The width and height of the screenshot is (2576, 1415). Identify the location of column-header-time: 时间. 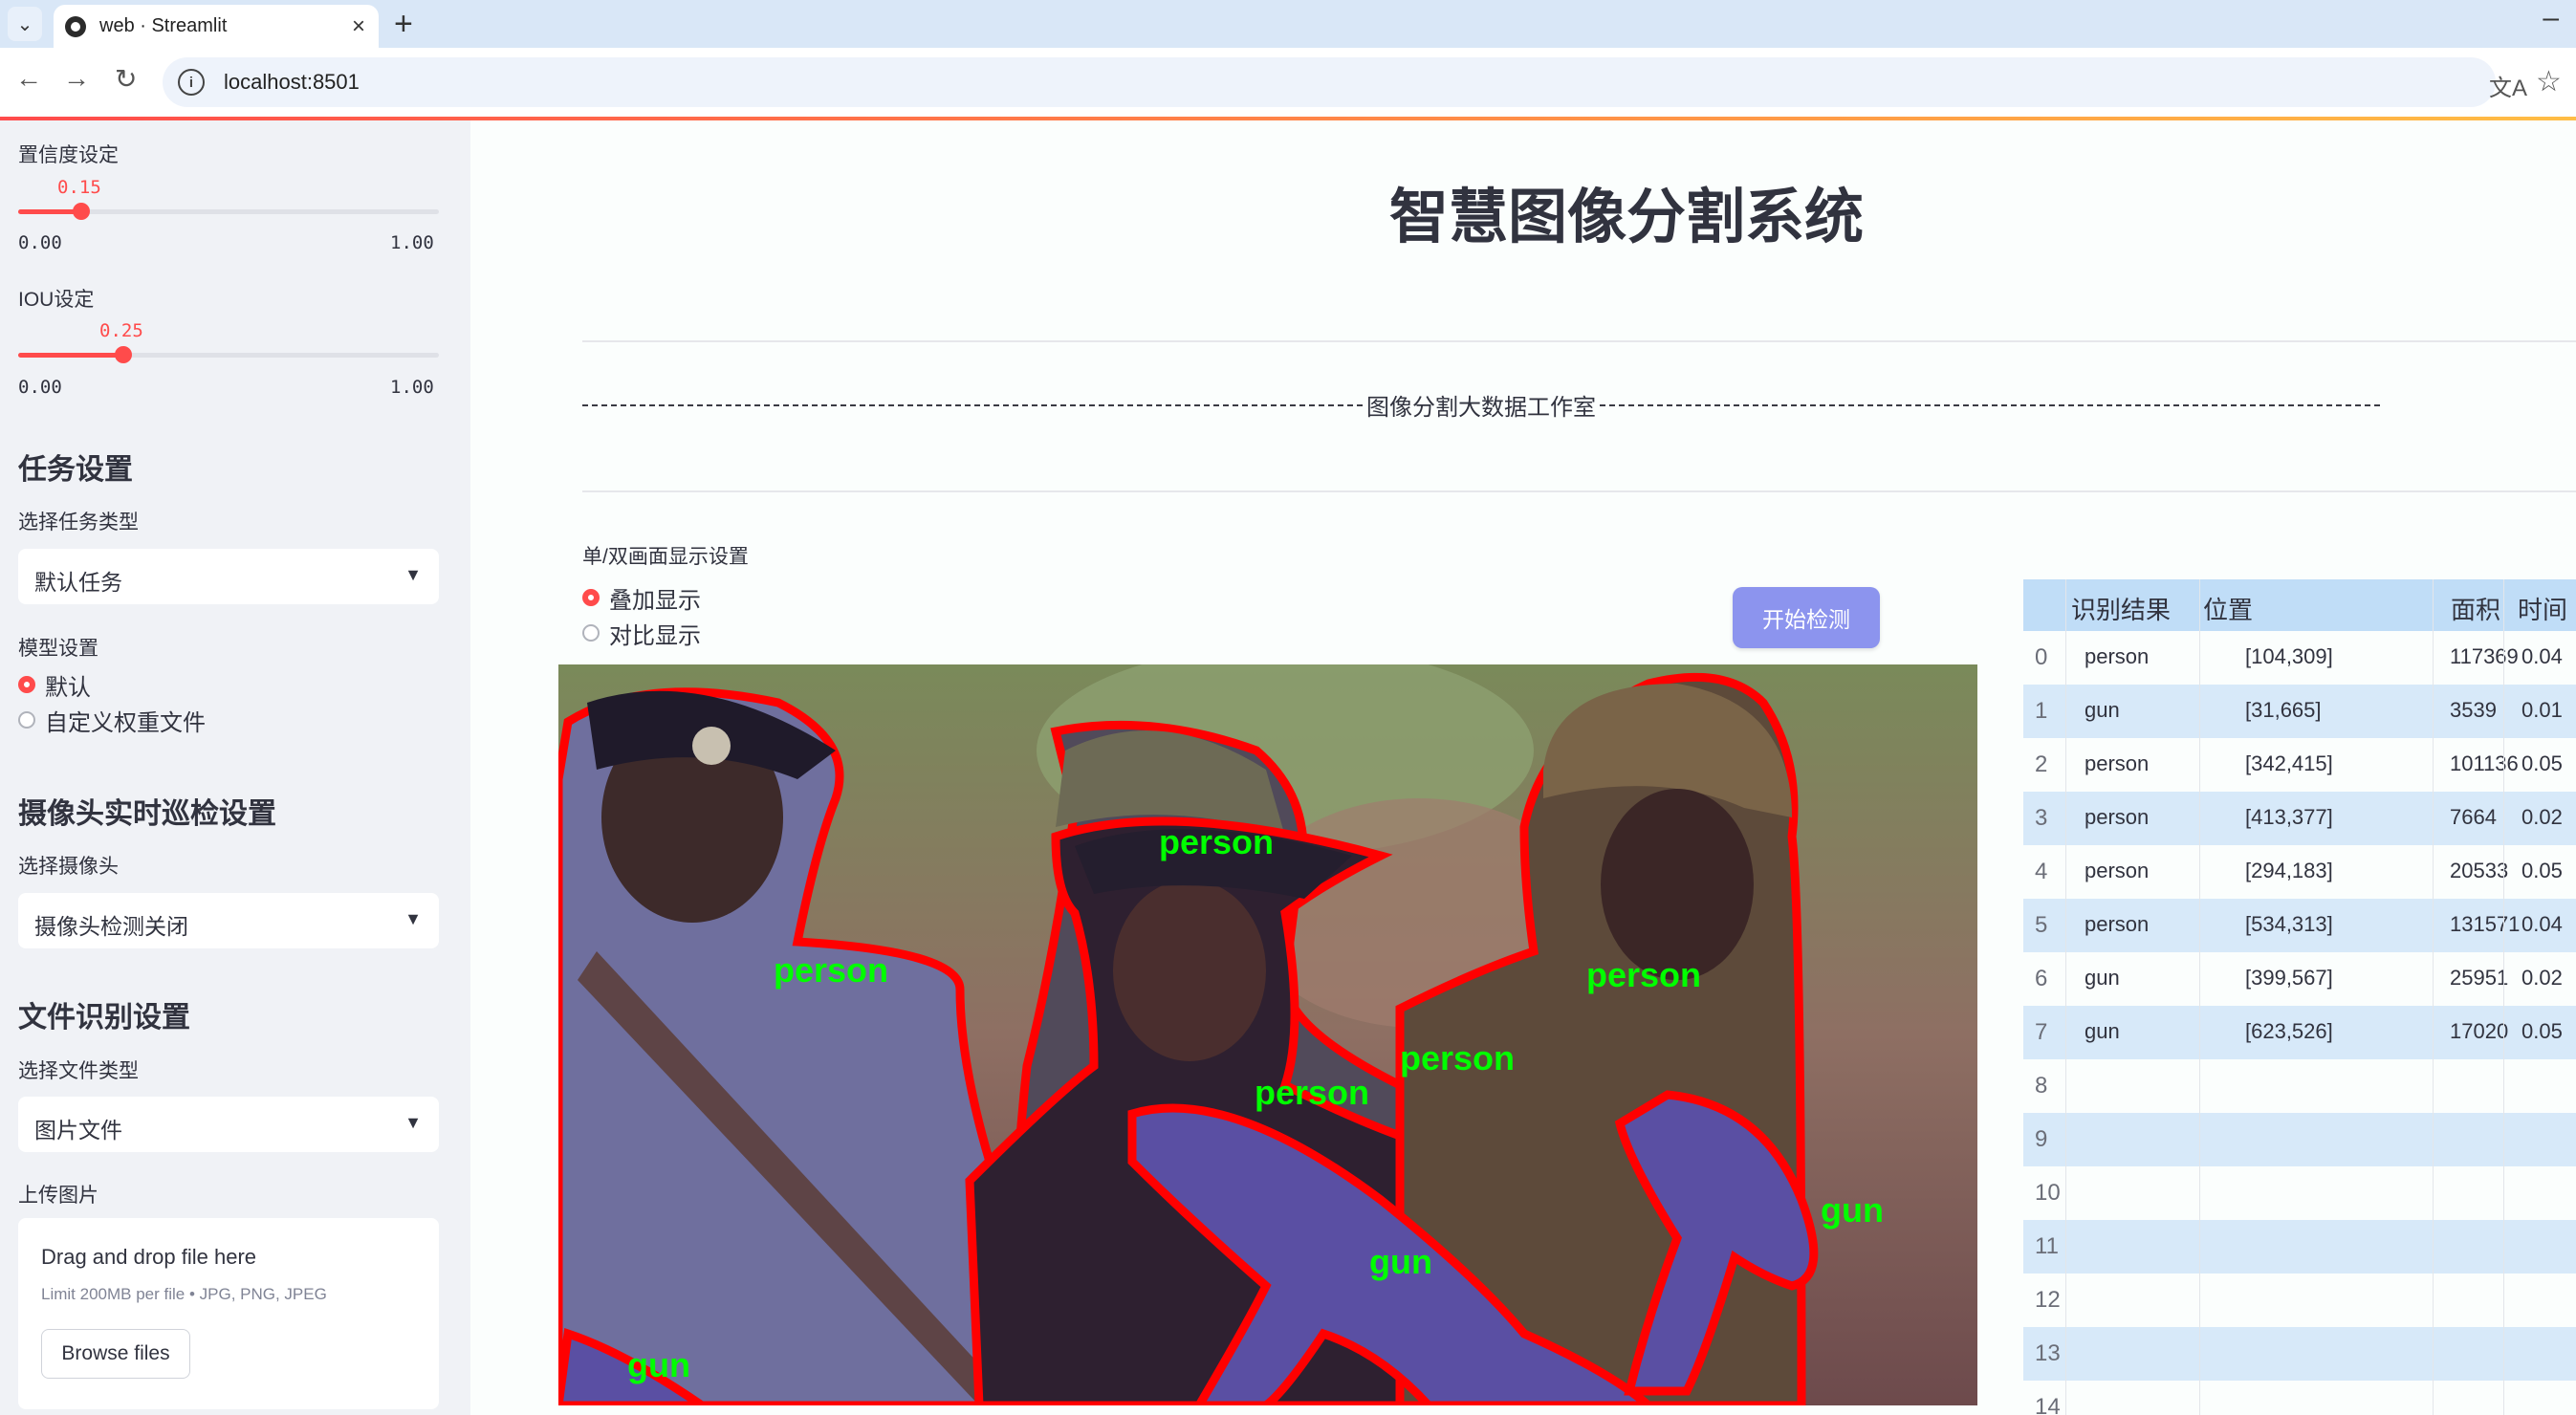
(2542, 609).